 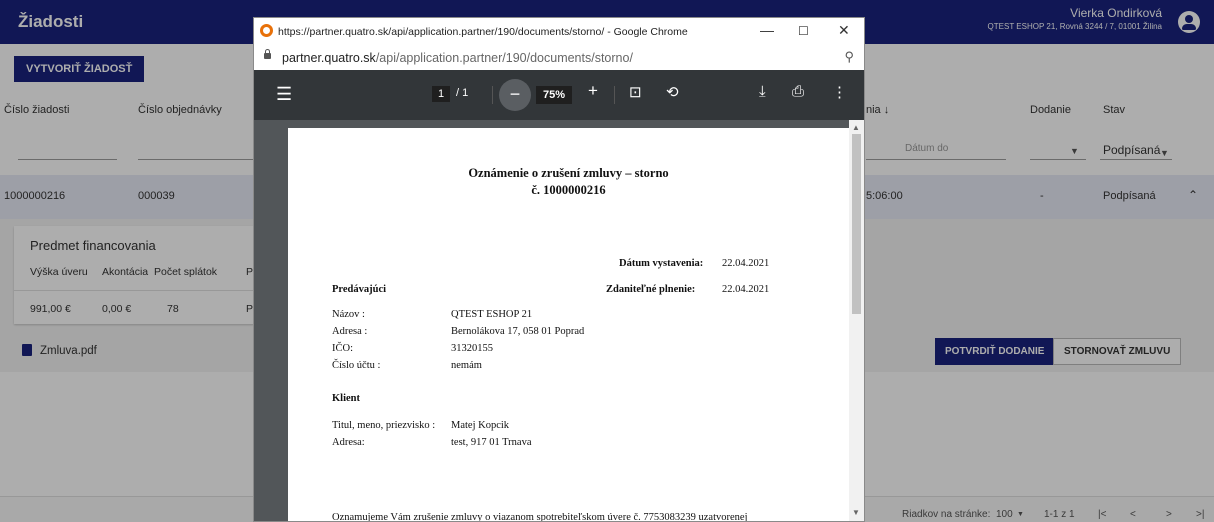 I want to click on scroll-down-icon: ▼, so click(x=856, y=512).